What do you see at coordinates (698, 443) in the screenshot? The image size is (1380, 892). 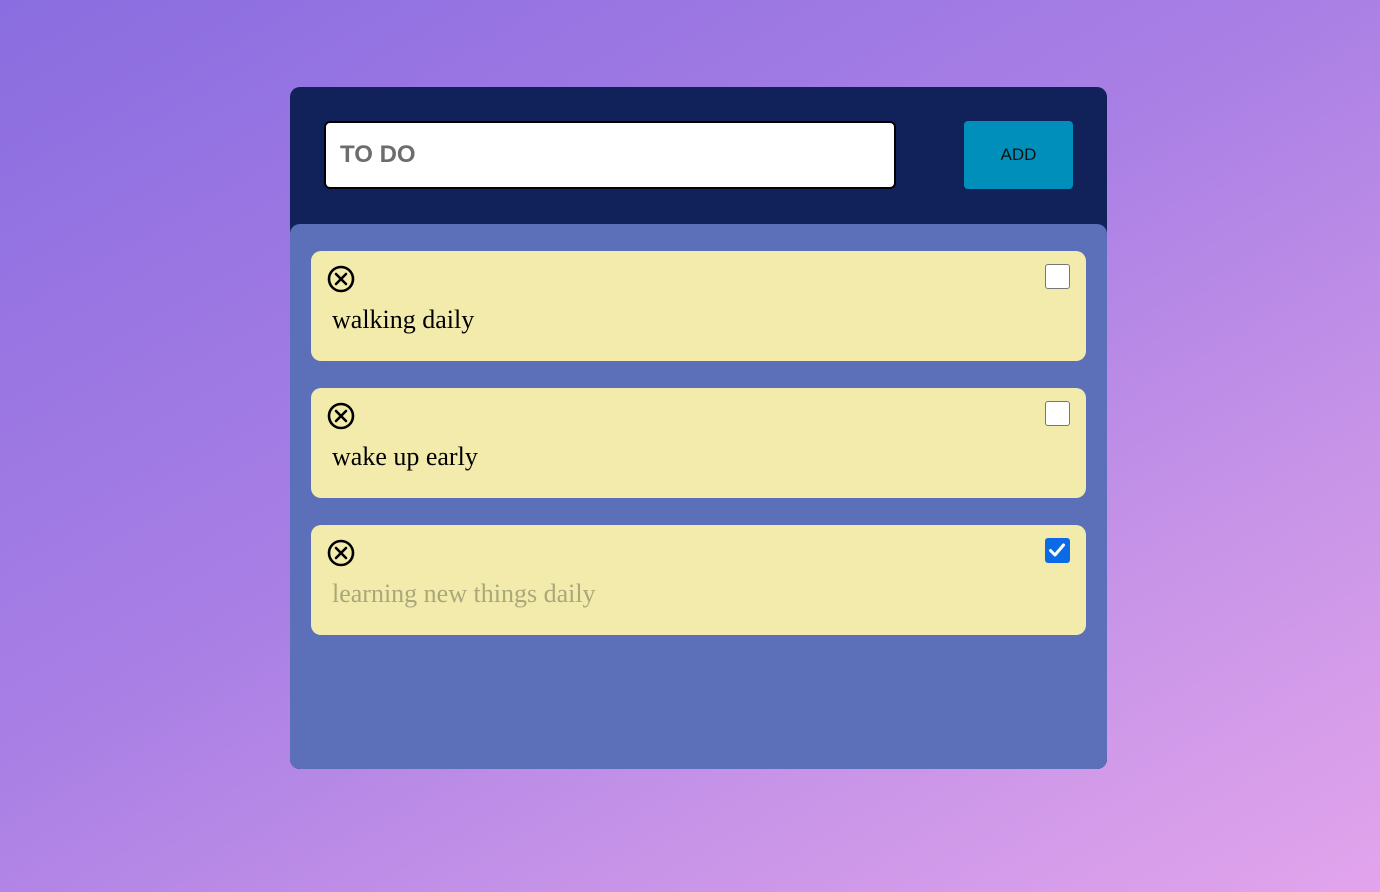 I see `todo-item: wake up early` at bounding box center [698, 443].